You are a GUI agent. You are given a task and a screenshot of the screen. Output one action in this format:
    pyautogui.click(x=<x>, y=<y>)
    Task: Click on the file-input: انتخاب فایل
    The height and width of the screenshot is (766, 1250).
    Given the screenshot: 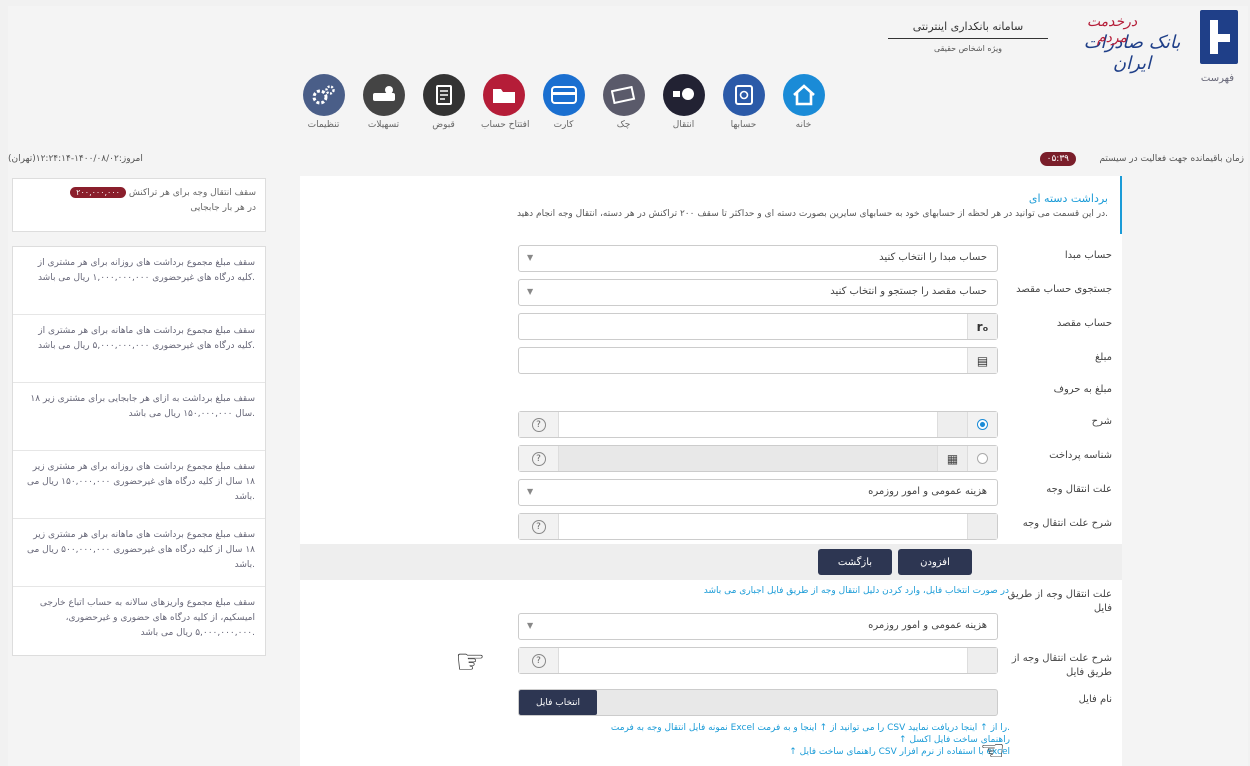 What is the action you would take?
    pyautogui.click(x=758, y=702)
    